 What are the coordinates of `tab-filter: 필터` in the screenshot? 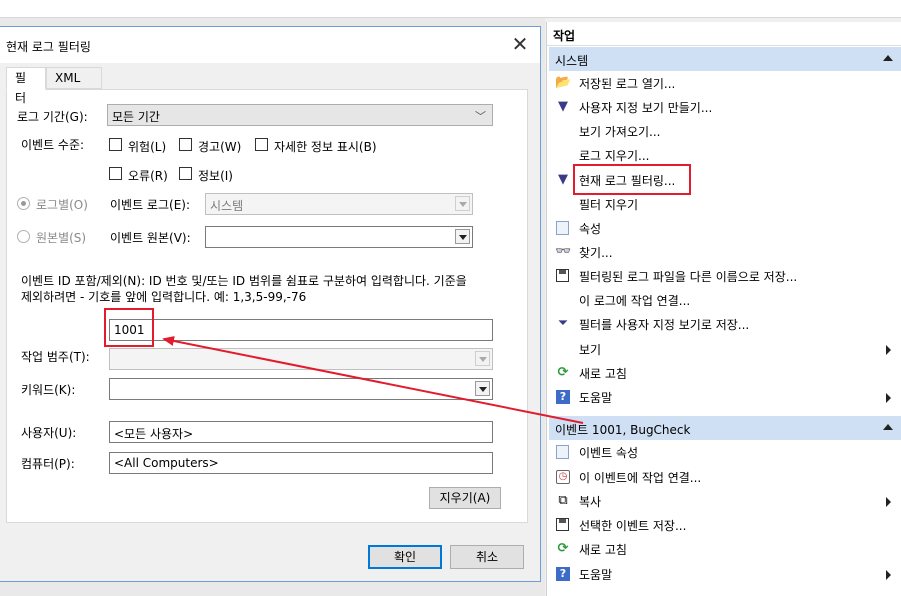 It's located at (26, 86).